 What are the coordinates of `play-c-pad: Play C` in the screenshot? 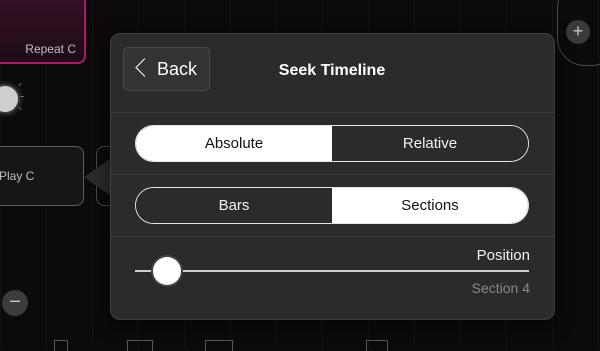 It's located at (42, 176).